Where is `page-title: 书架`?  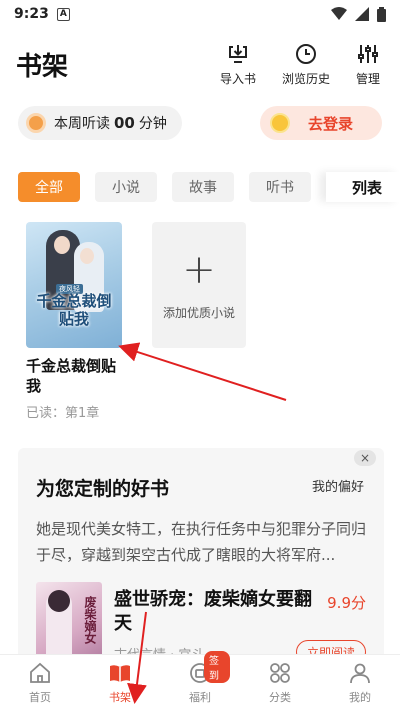 page-title: 书架 is located at coordinates (42, 67).